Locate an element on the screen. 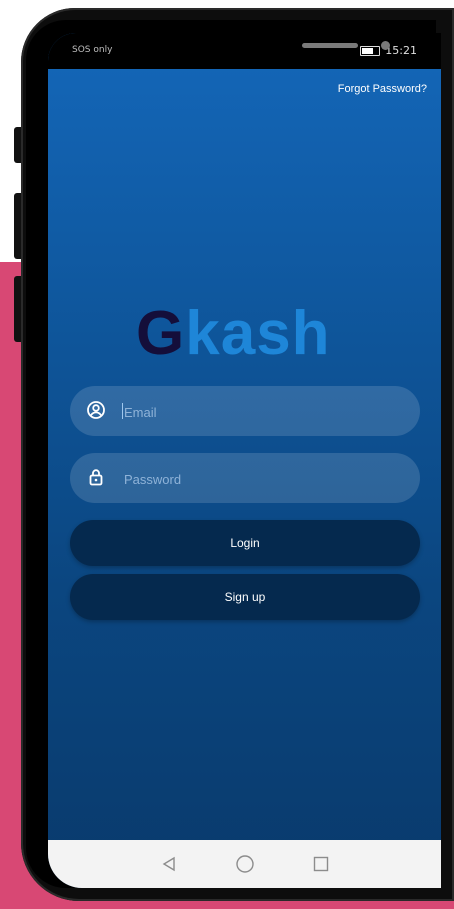 The height and width of the screenshot is (909, 454). notch is located at coordinates (263, 50).